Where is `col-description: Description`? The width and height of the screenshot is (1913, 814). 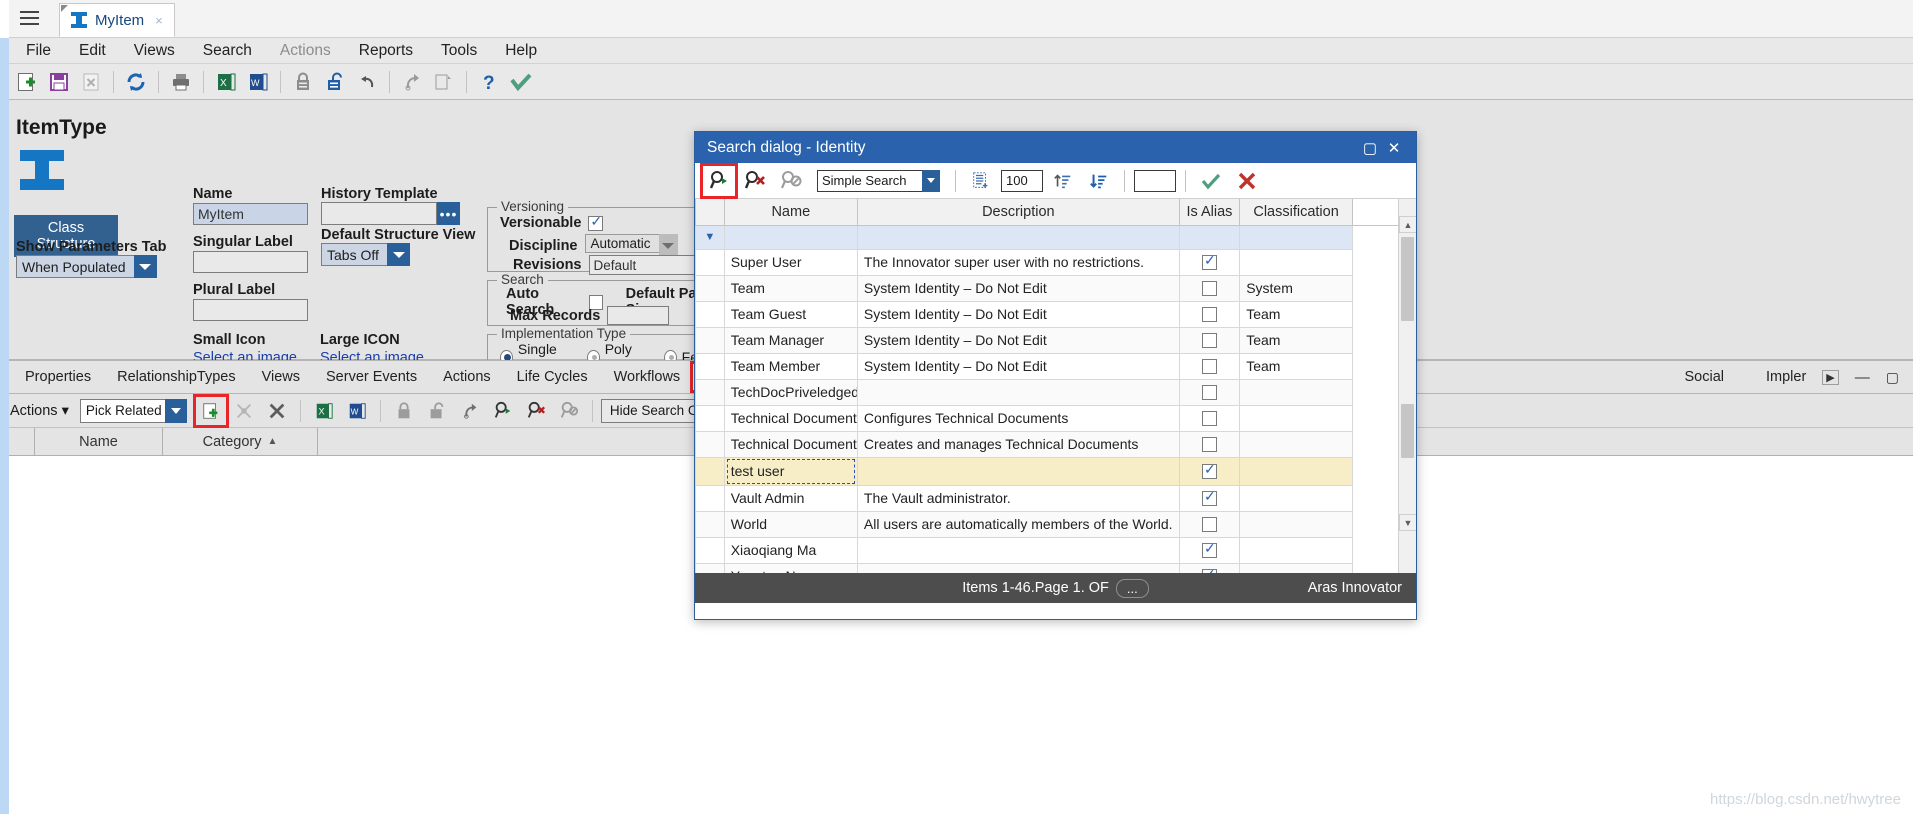 col-description: Description is located at coordinates (1018, 212).